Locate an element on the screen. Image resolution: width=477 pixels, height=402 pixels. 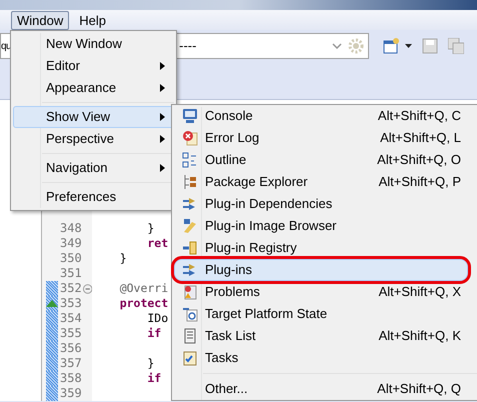
menu-item: Show View is located at coordinates (93, 117).